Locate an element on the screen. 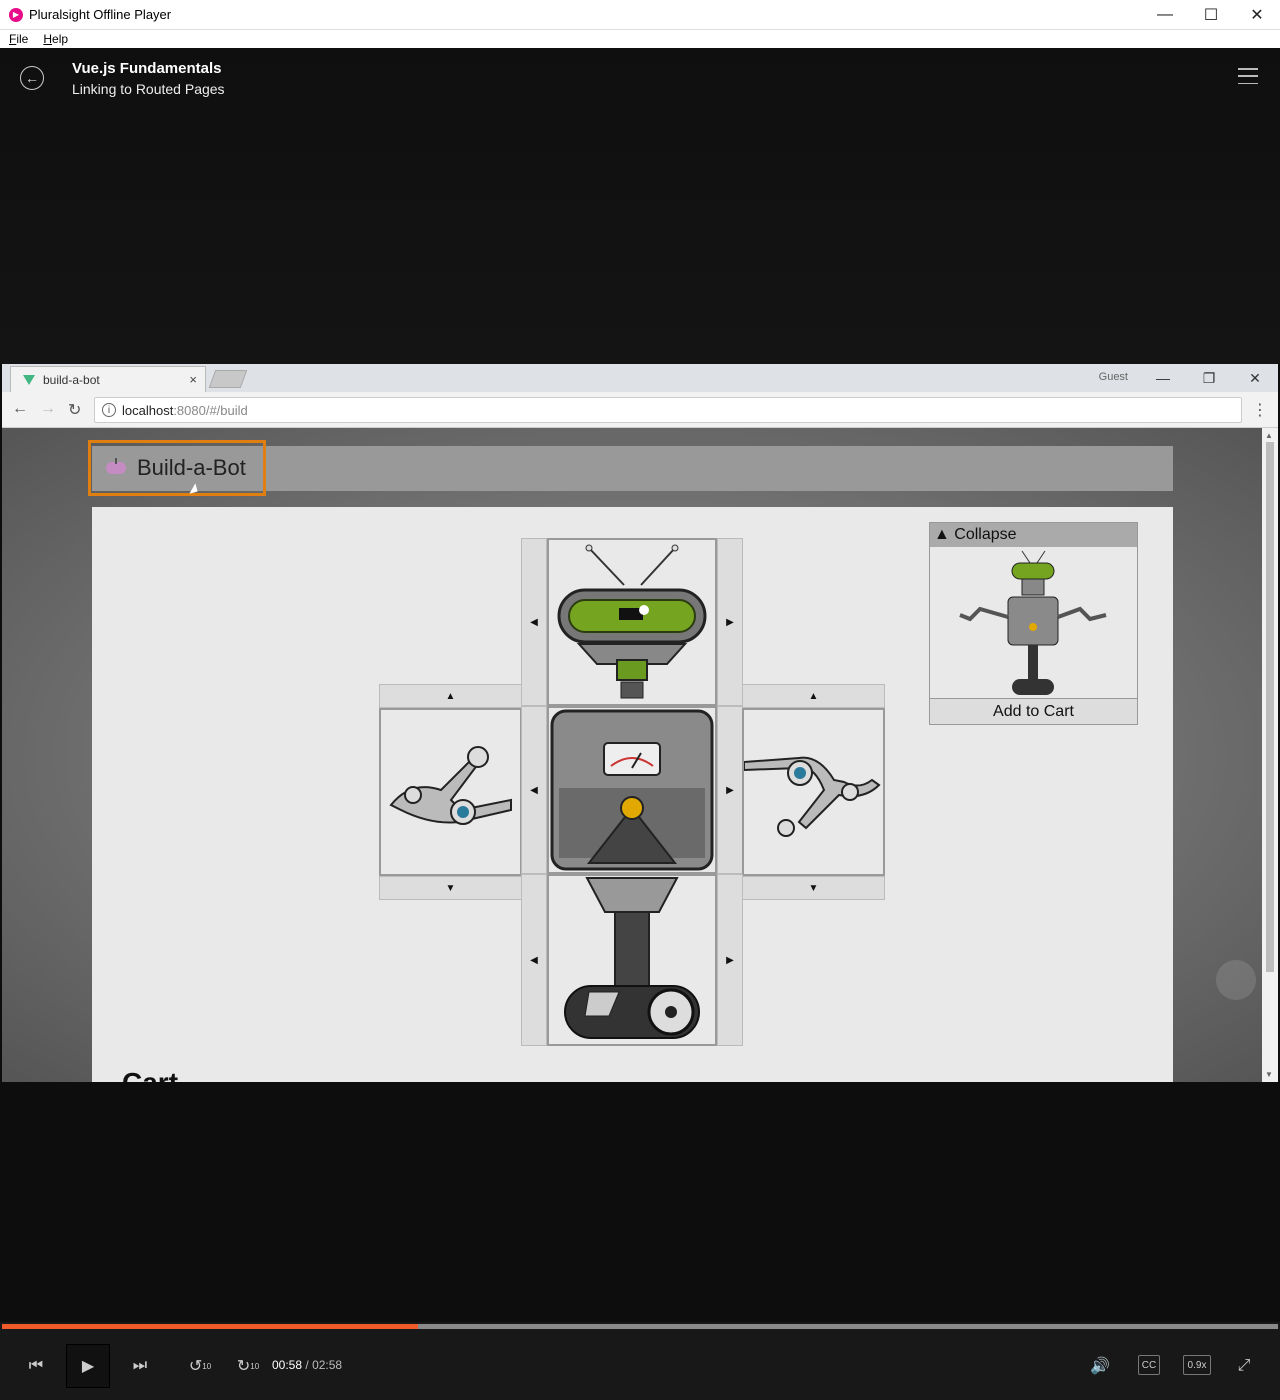 This screenshot has height=1400, width=1280. browser-minimize-button: — is located at coordinates (1163, 378).